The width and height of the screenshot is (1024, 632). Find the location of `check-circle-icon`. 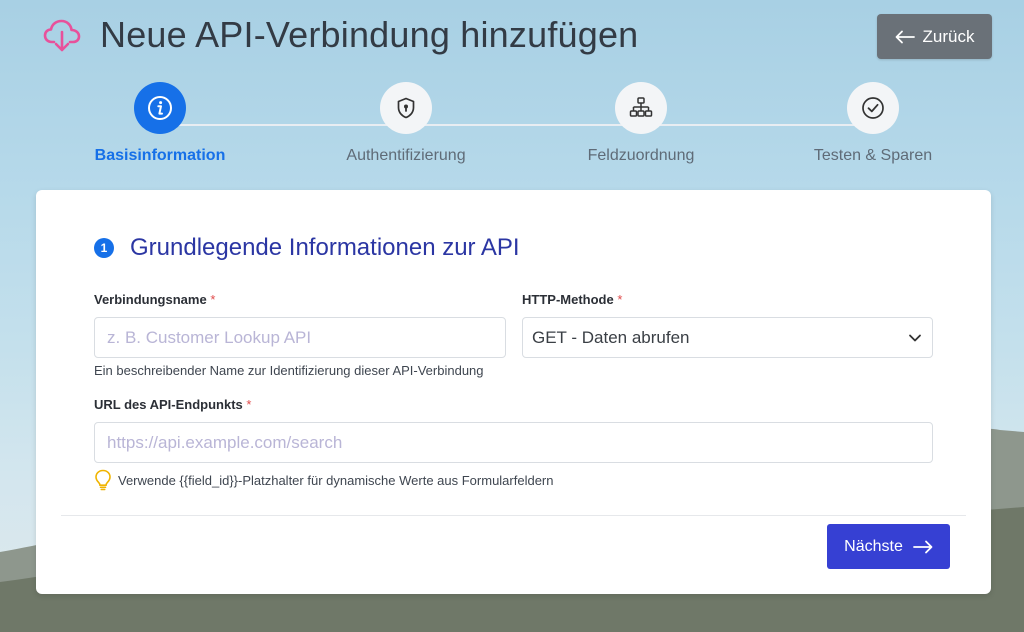

check-circle-icon is located at coordinates (873, 108).